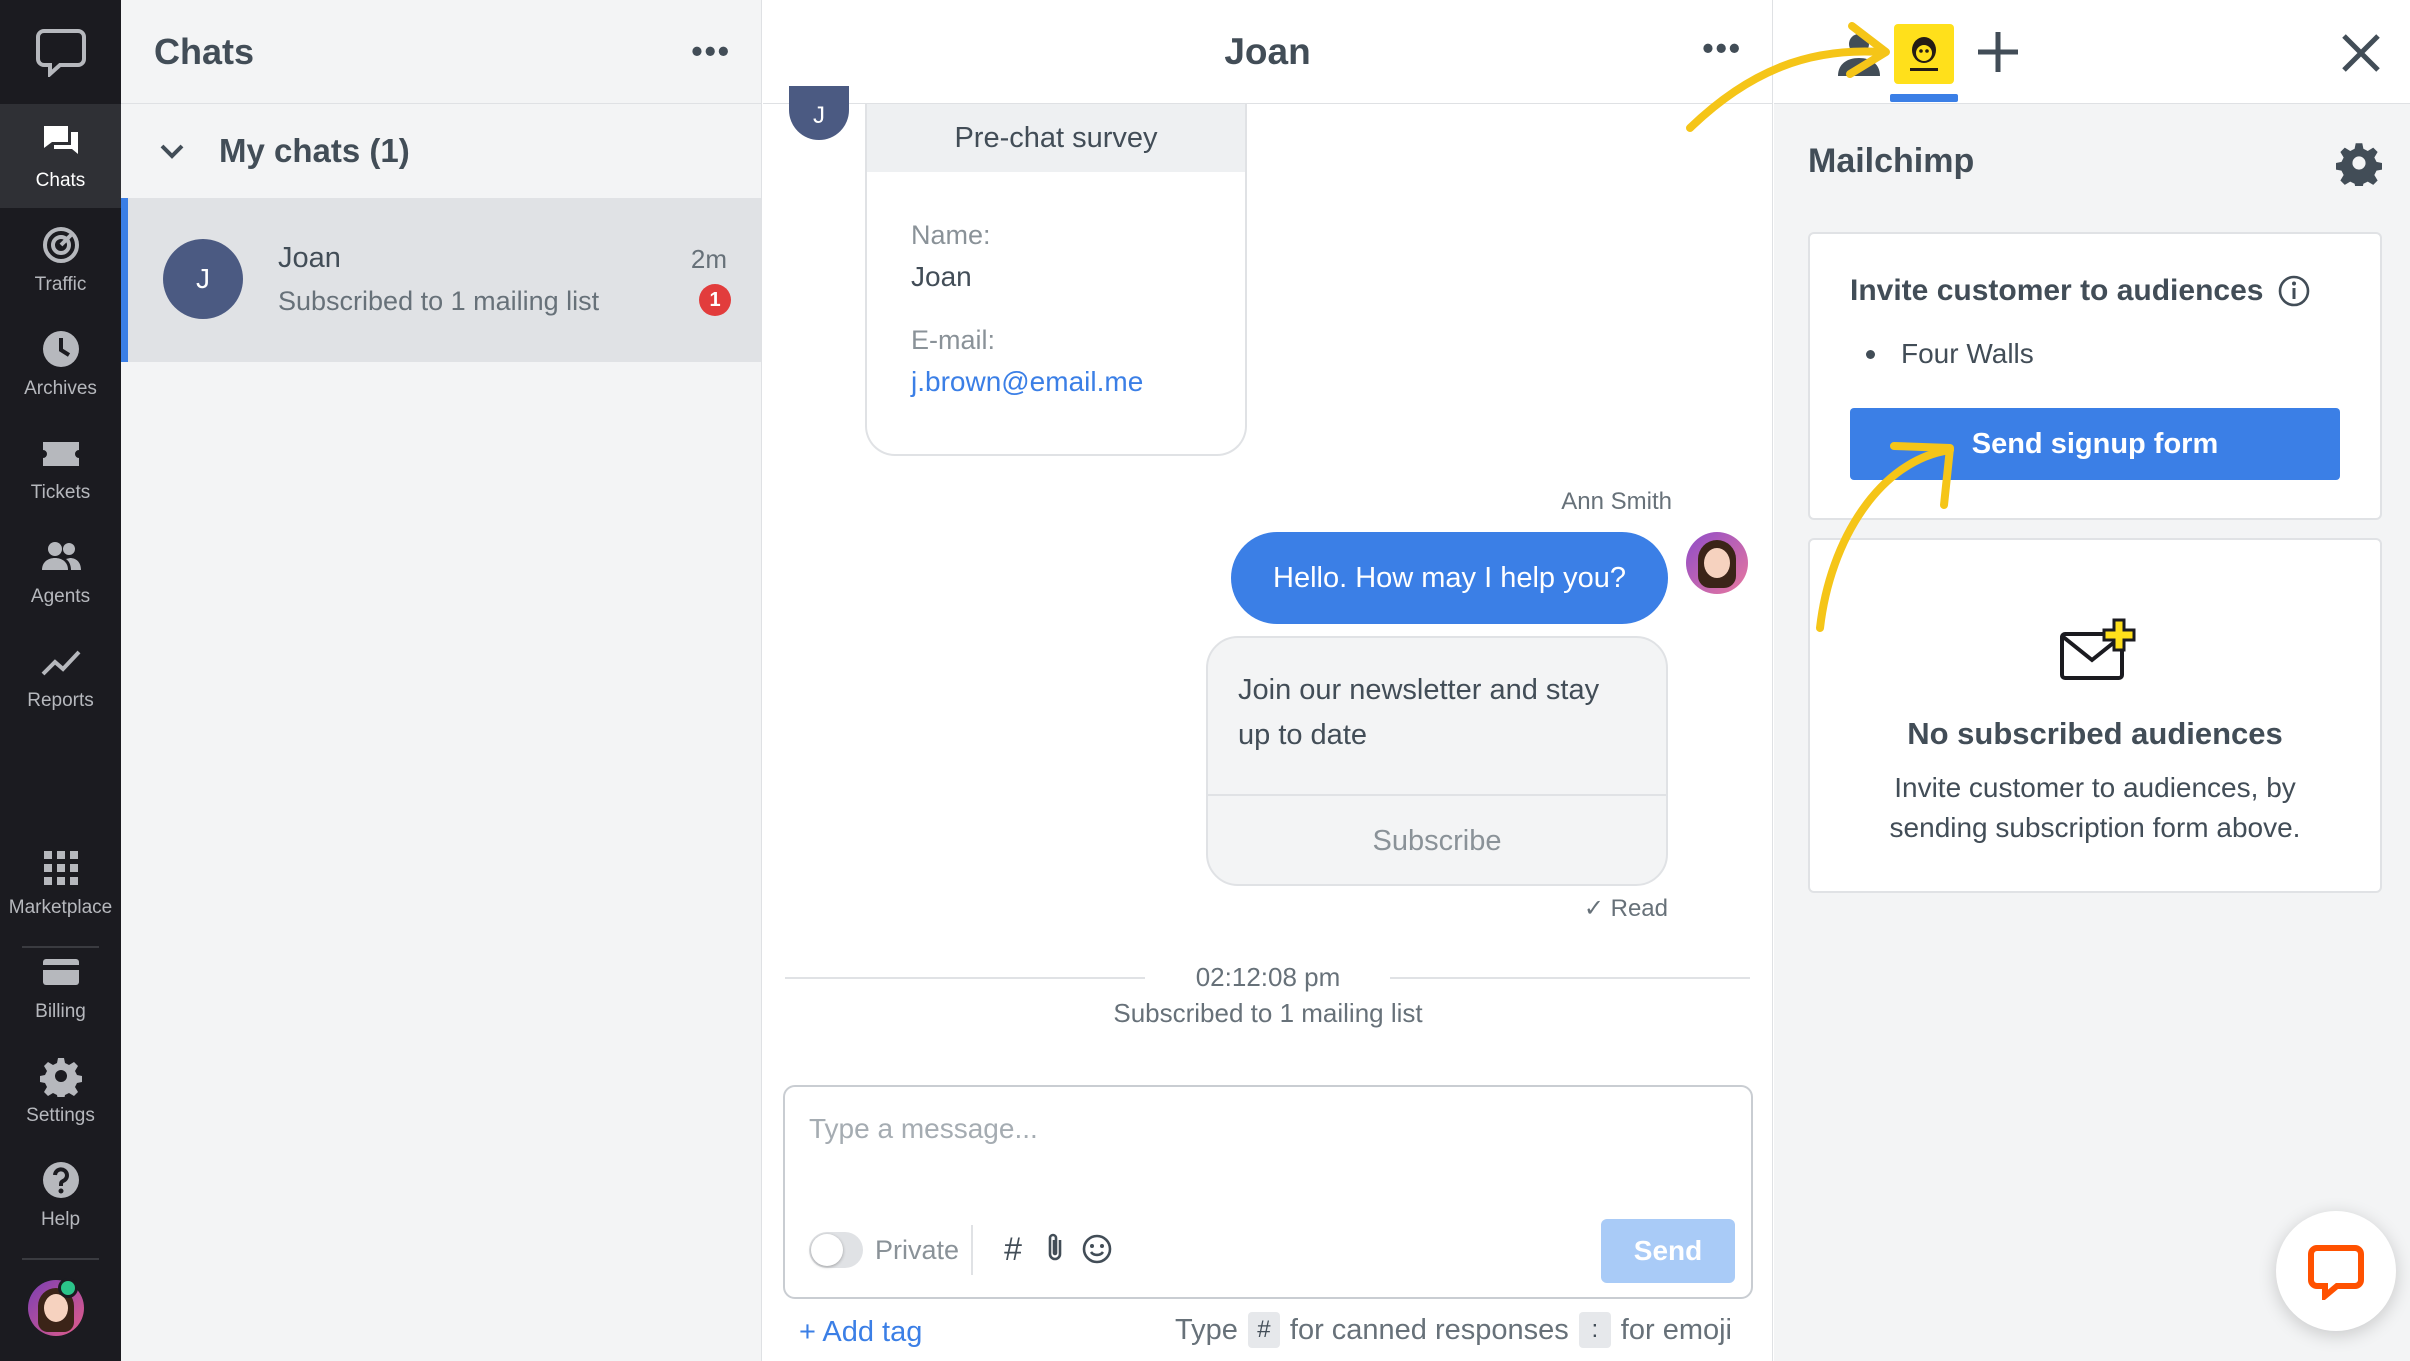 Image resolution: width=2410 pixels, height=1361 pixels. I want to click on agent-avatar, so click(1717, 563).